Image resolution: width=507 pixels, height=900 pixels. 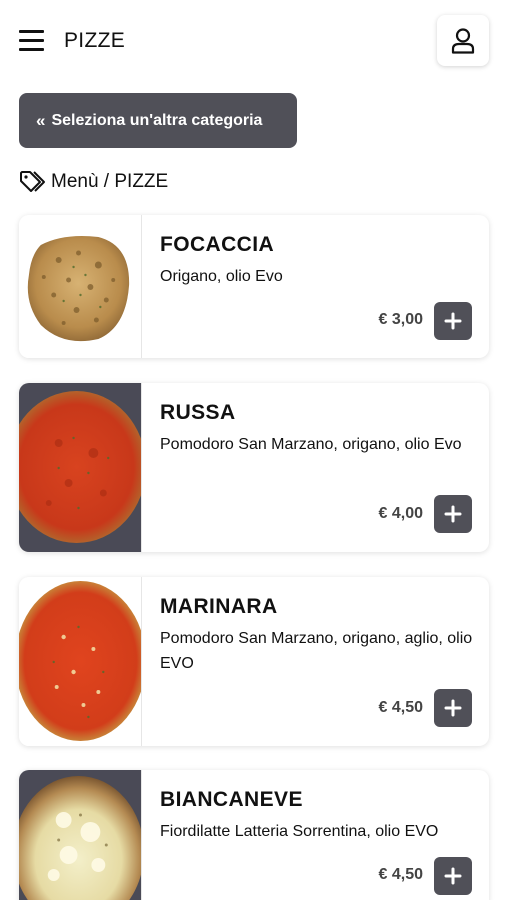 I want to click on product-name: BIANCANEVE, so click(x=231, y=799).